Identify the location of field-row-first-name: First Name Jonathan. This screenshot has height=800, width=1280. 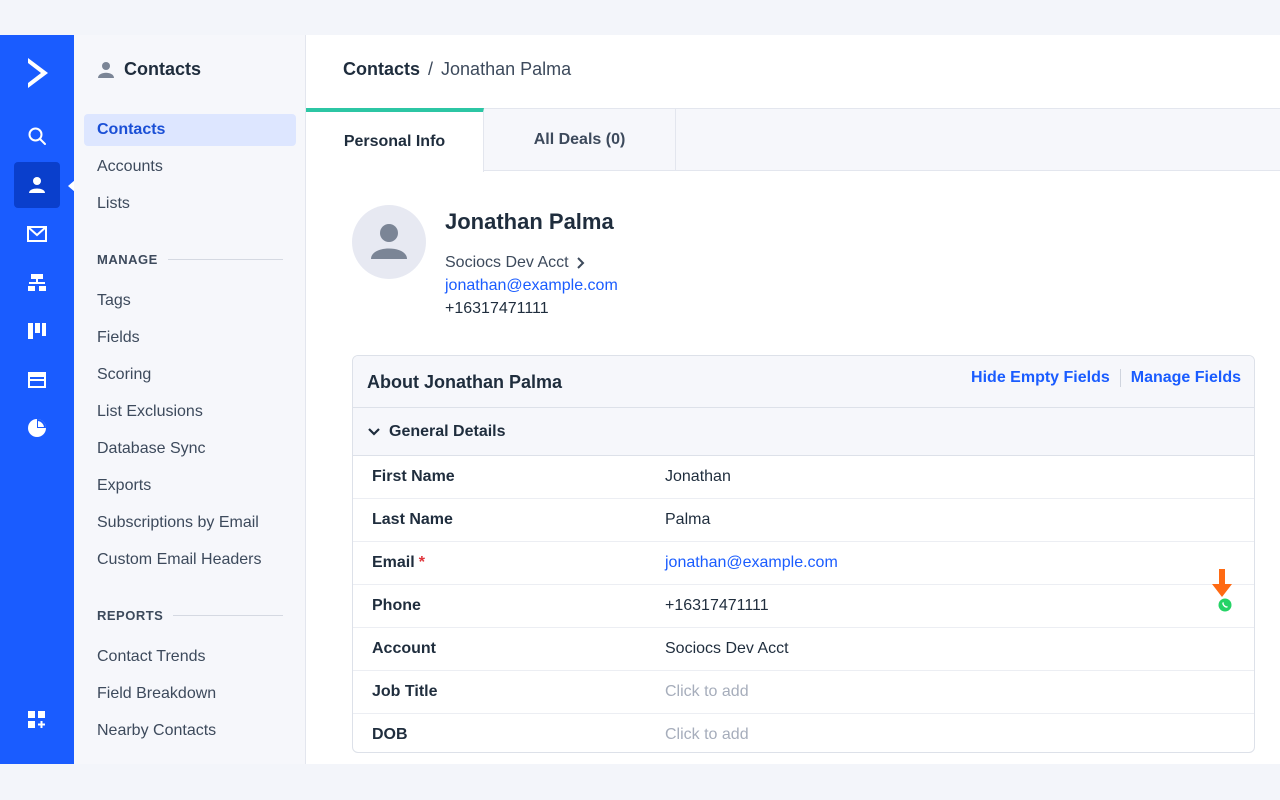
(803, 477).